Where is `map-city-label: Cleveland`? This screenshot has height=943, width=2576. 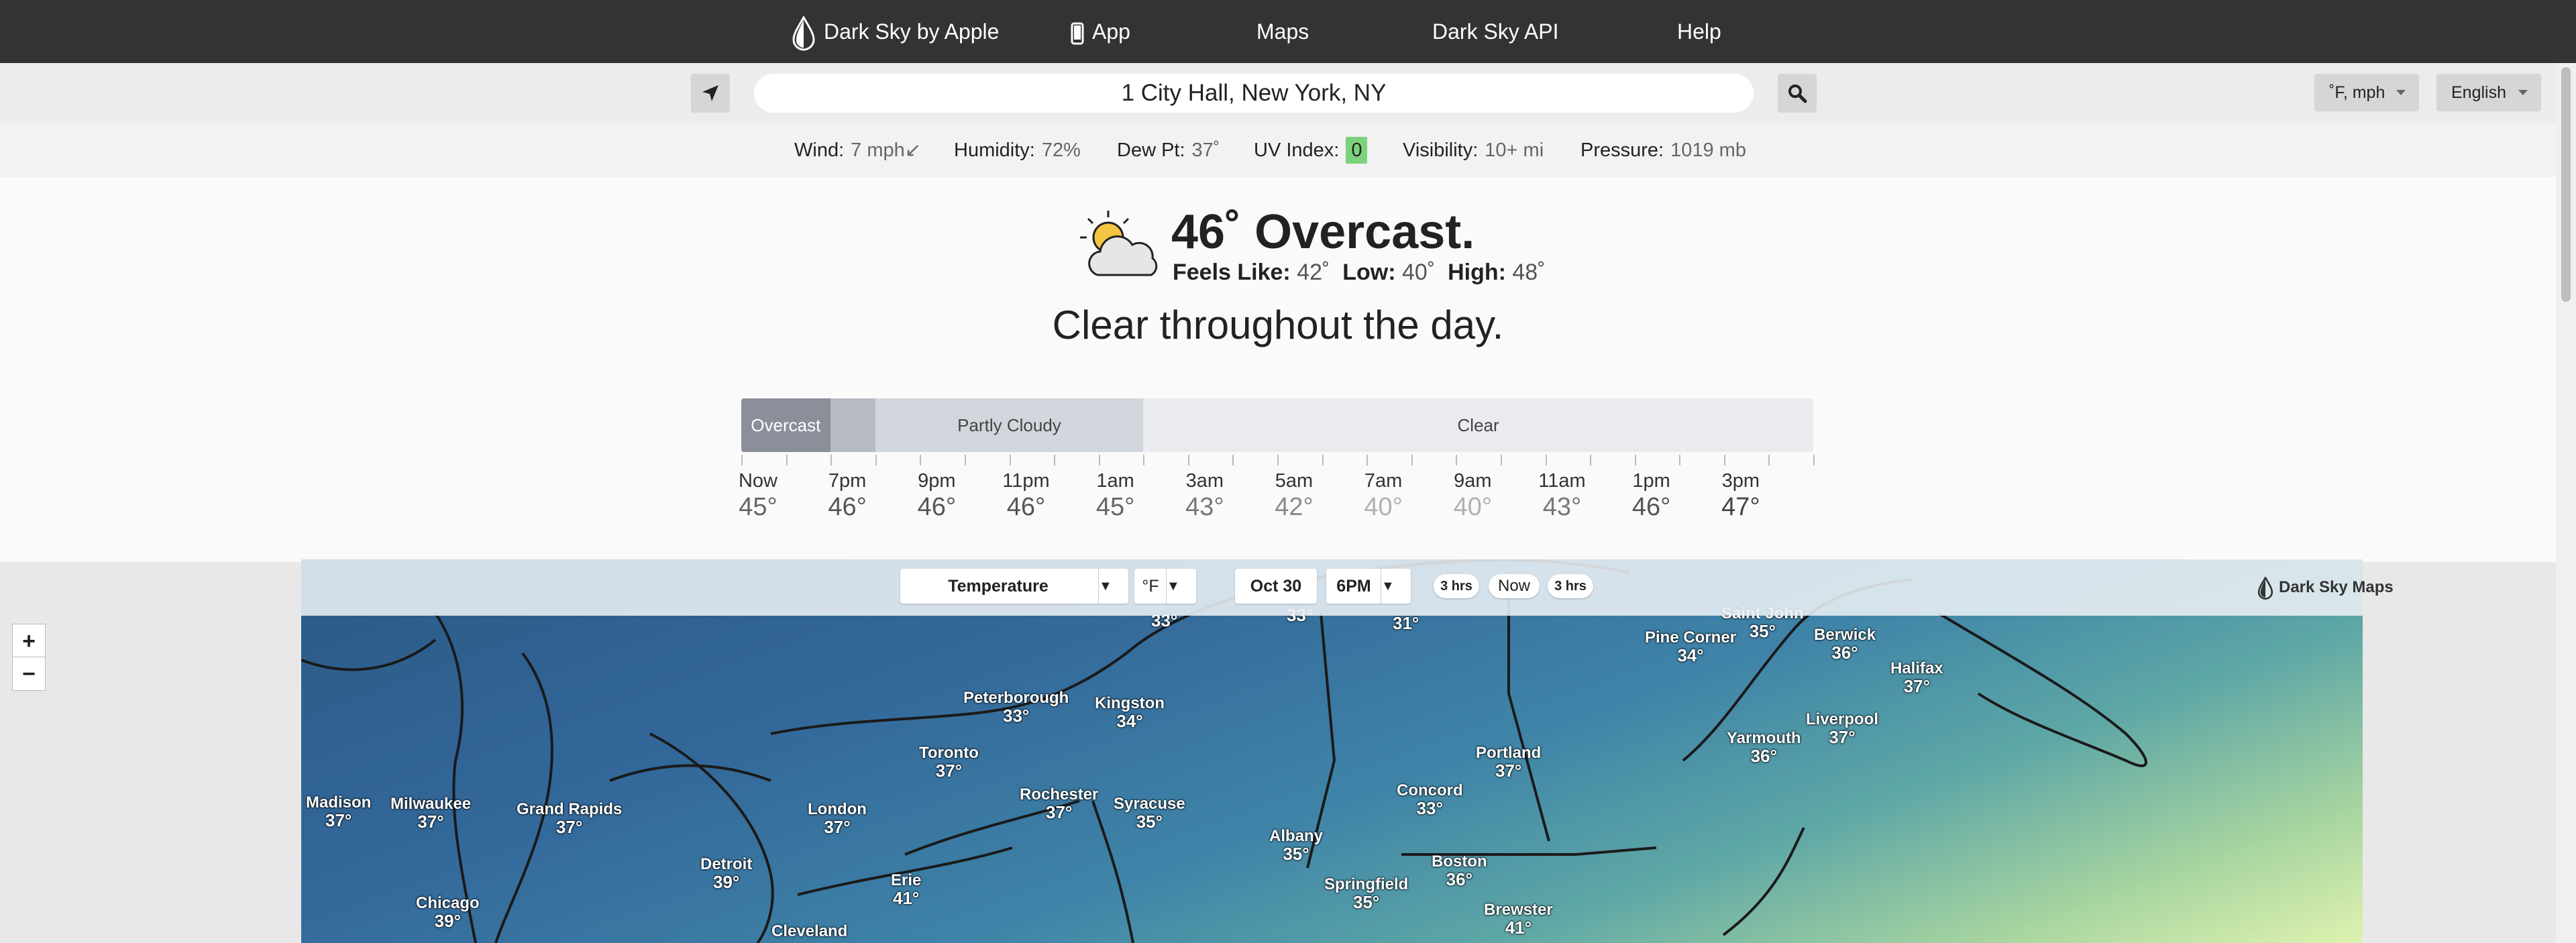
map-city-label: Cleveland is located at coordinates (809, 931).